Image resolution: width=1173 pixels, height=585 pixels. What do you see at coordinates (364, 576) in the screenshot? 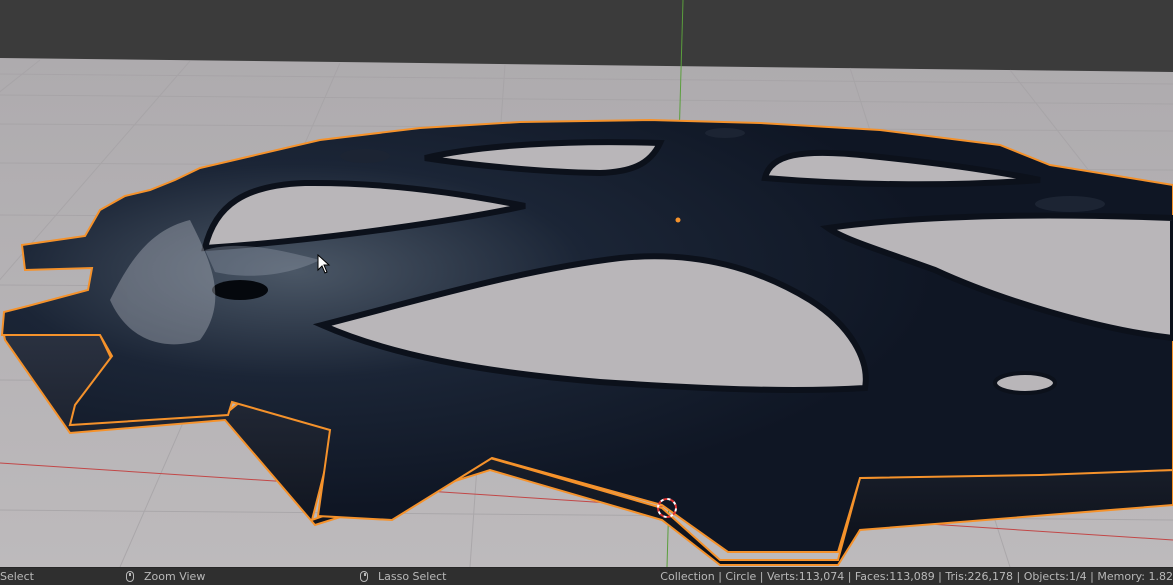
I see `mouse-right-icon` at bounding box center [364, 576].